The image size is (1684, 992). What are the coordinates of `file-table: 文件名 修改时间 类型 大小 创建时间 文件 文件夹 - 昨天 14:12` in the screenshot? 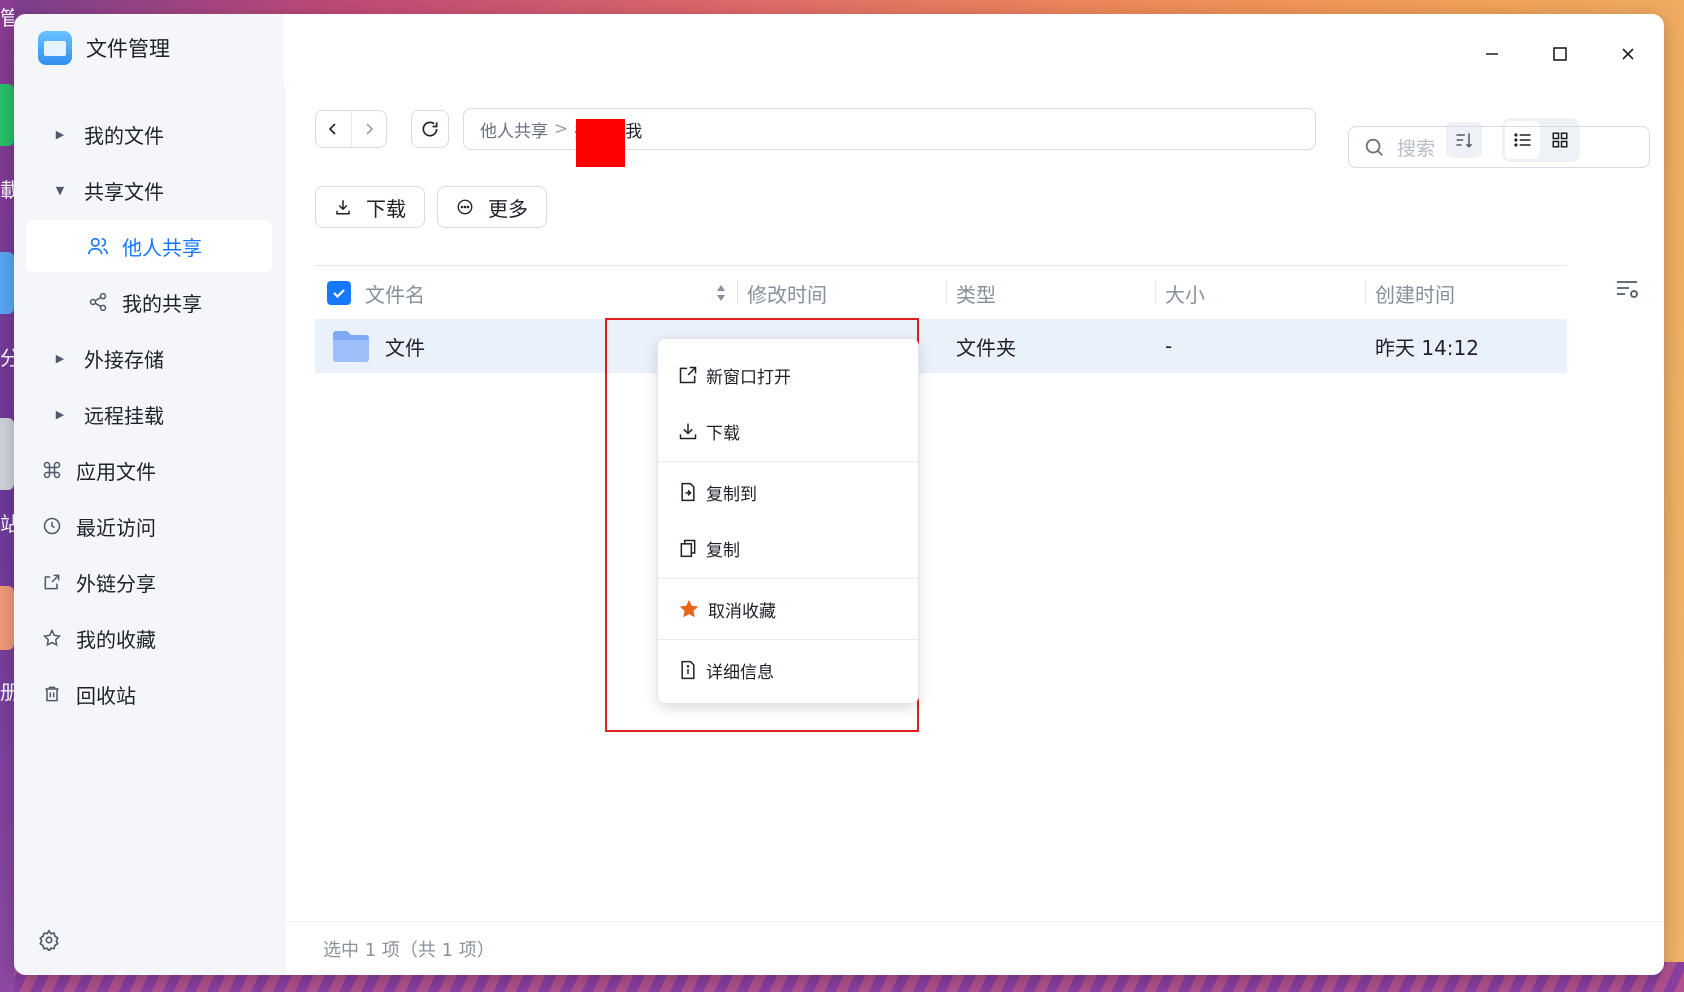 It's located at (941, 319).